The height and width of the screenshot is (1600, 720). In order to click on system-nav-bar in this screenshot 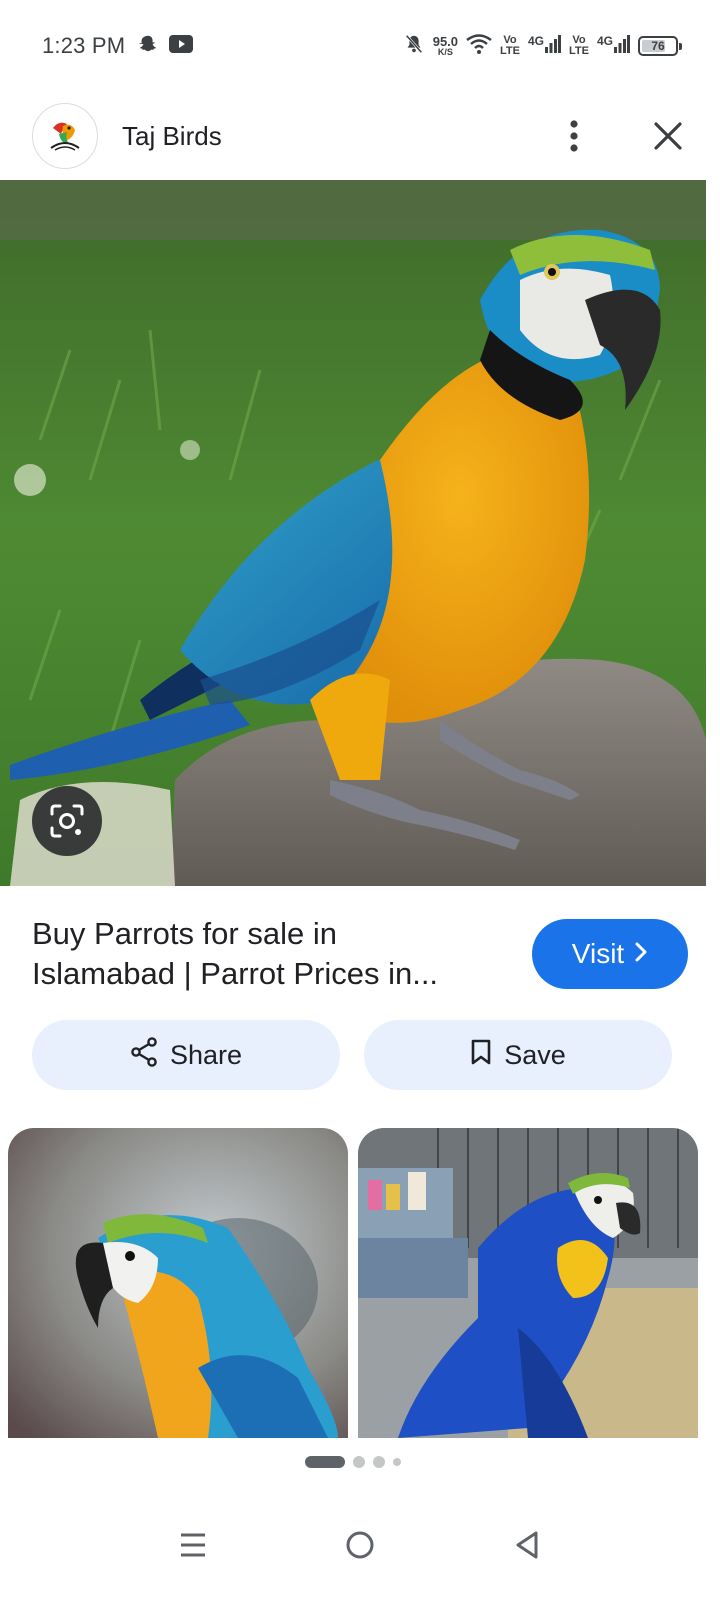, I will do `click(360, 1545)`.